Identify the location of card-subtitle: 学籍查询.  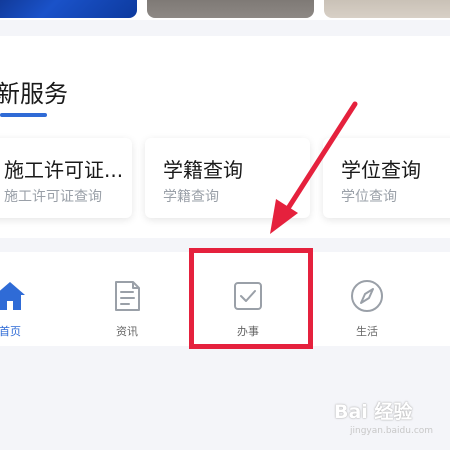
(191, 197).